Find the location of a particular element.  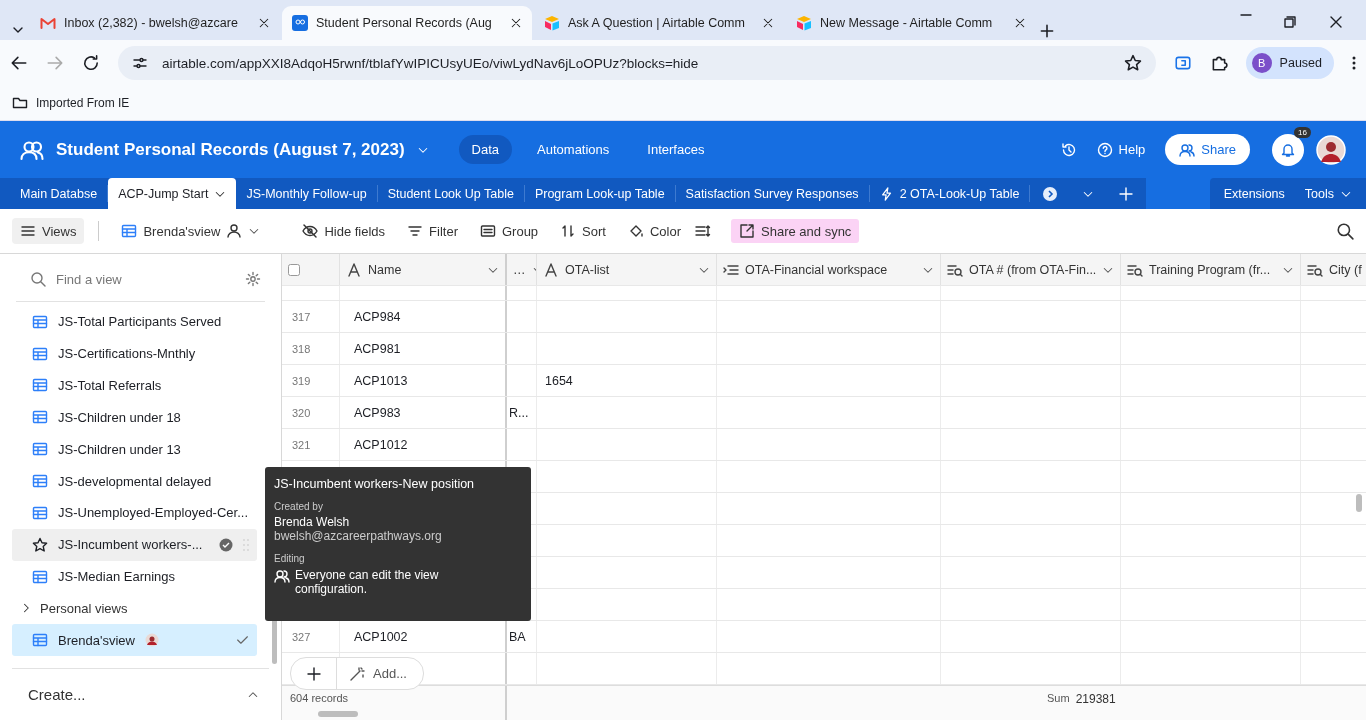

address-bar: airtable.com/appXXI8AdqoH5rwnf/tblafYwIPICUsyUEo/viwLydNav6jLoOPUz?blocks=hide is located at coordinates (637, 63).